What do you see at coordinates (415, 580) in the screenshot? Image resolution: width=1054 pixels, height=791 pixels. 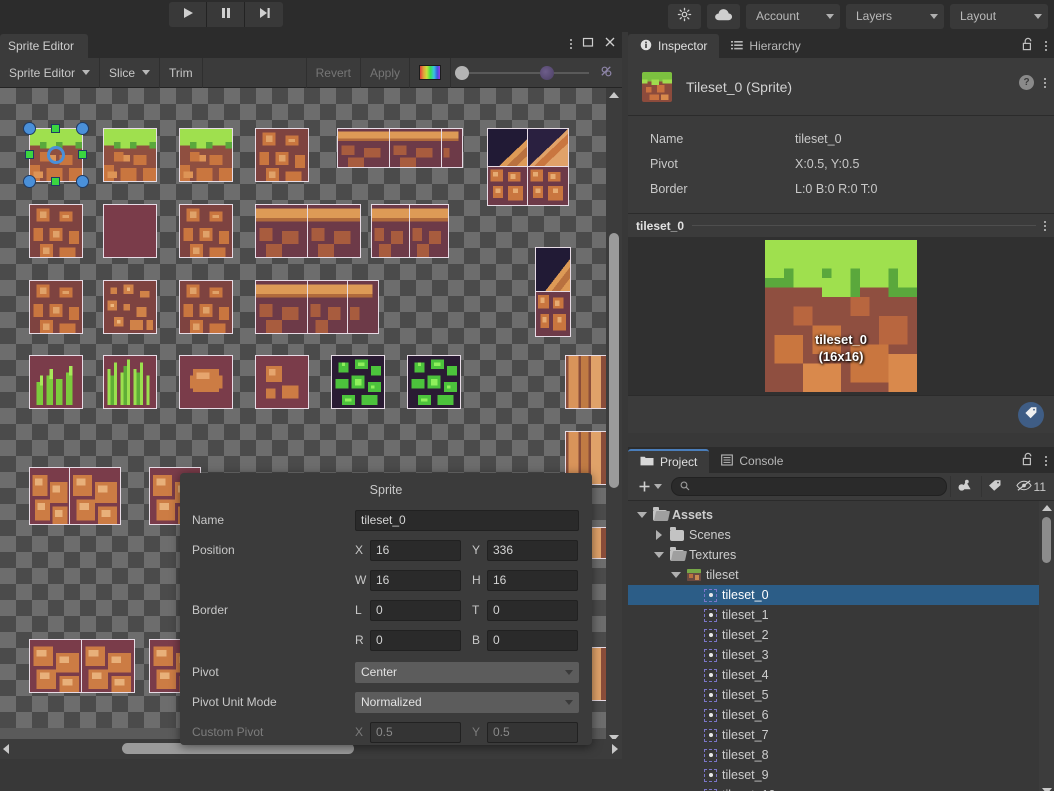 I see `size-w-input: 16` at bounding box center [415, 580].